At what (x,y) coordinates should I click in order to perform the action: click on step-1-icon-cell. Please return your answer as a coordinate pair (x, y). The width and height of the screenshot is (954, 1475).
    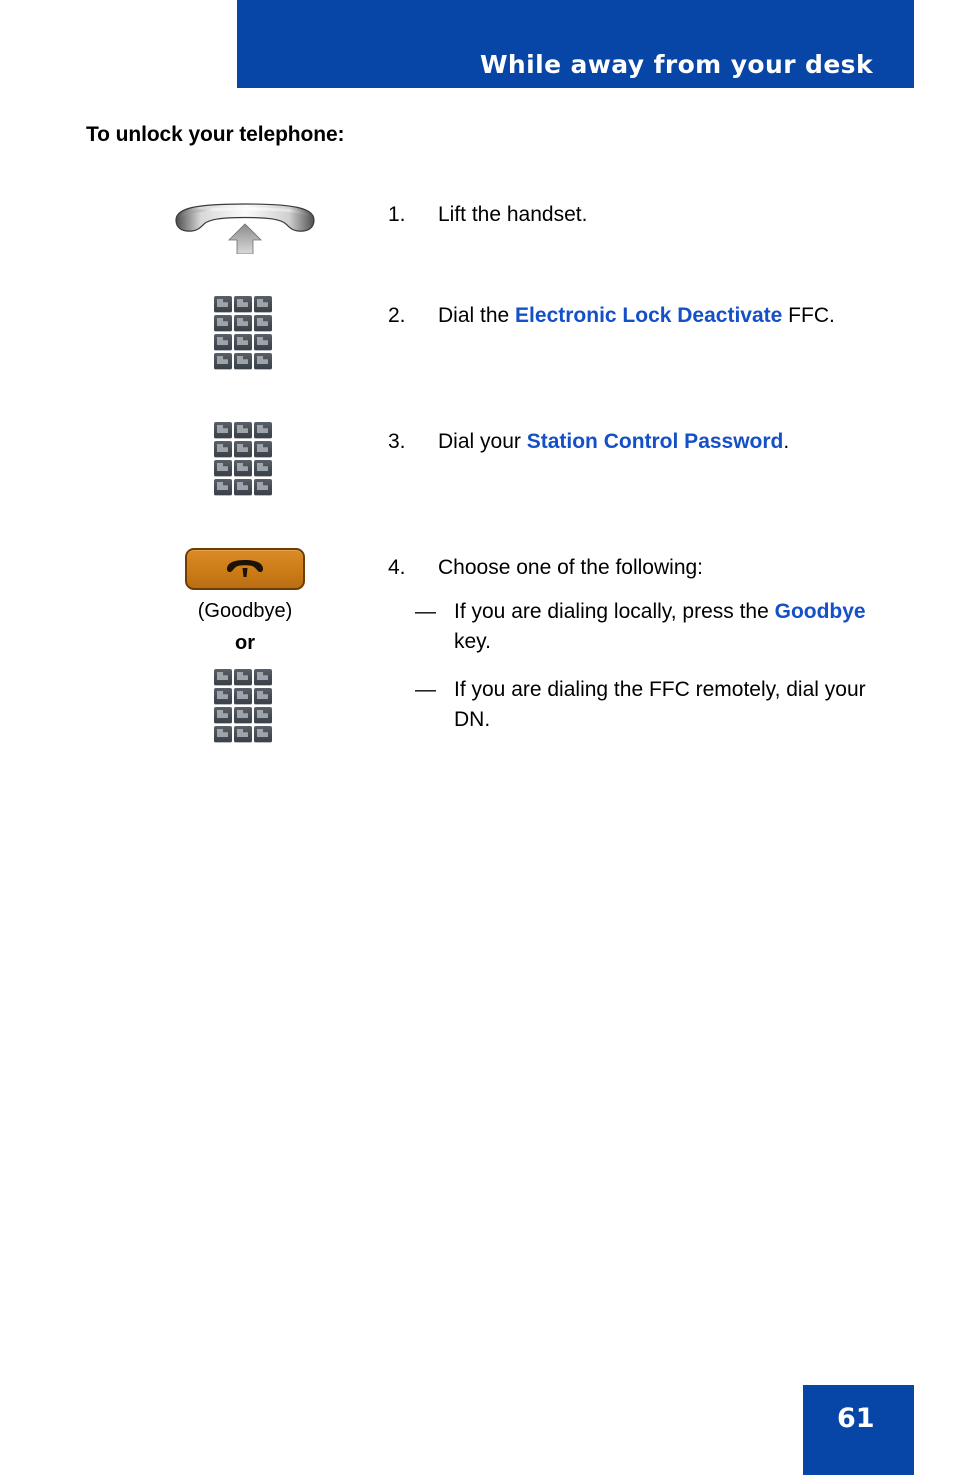
    Looking at the image, I should click on (245, 230).